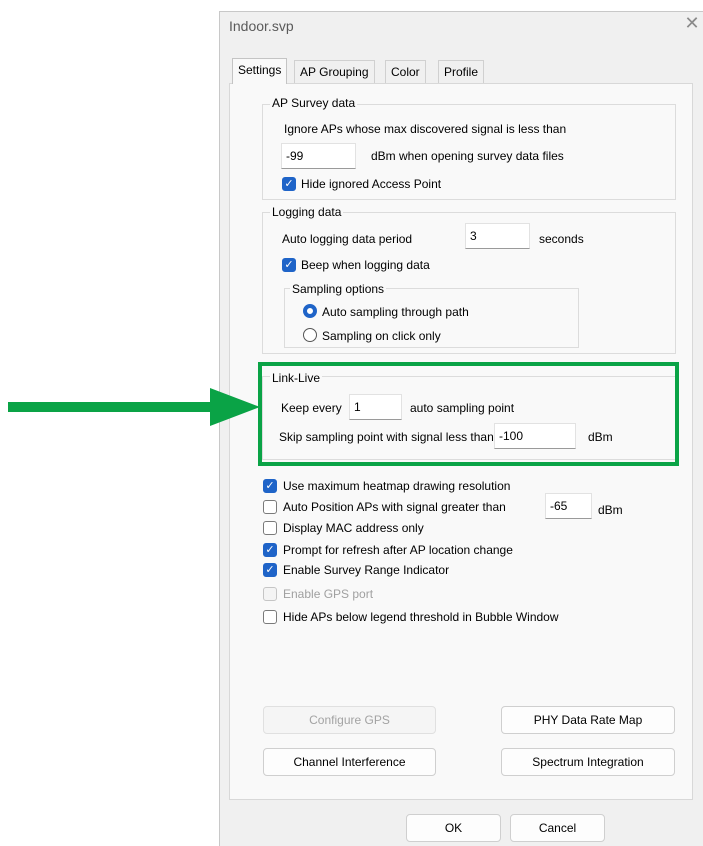  What do you see at coordinates (307, 212) in the screenshot?
I see `logging-title: Logging data` at bounding box center [307, 212].